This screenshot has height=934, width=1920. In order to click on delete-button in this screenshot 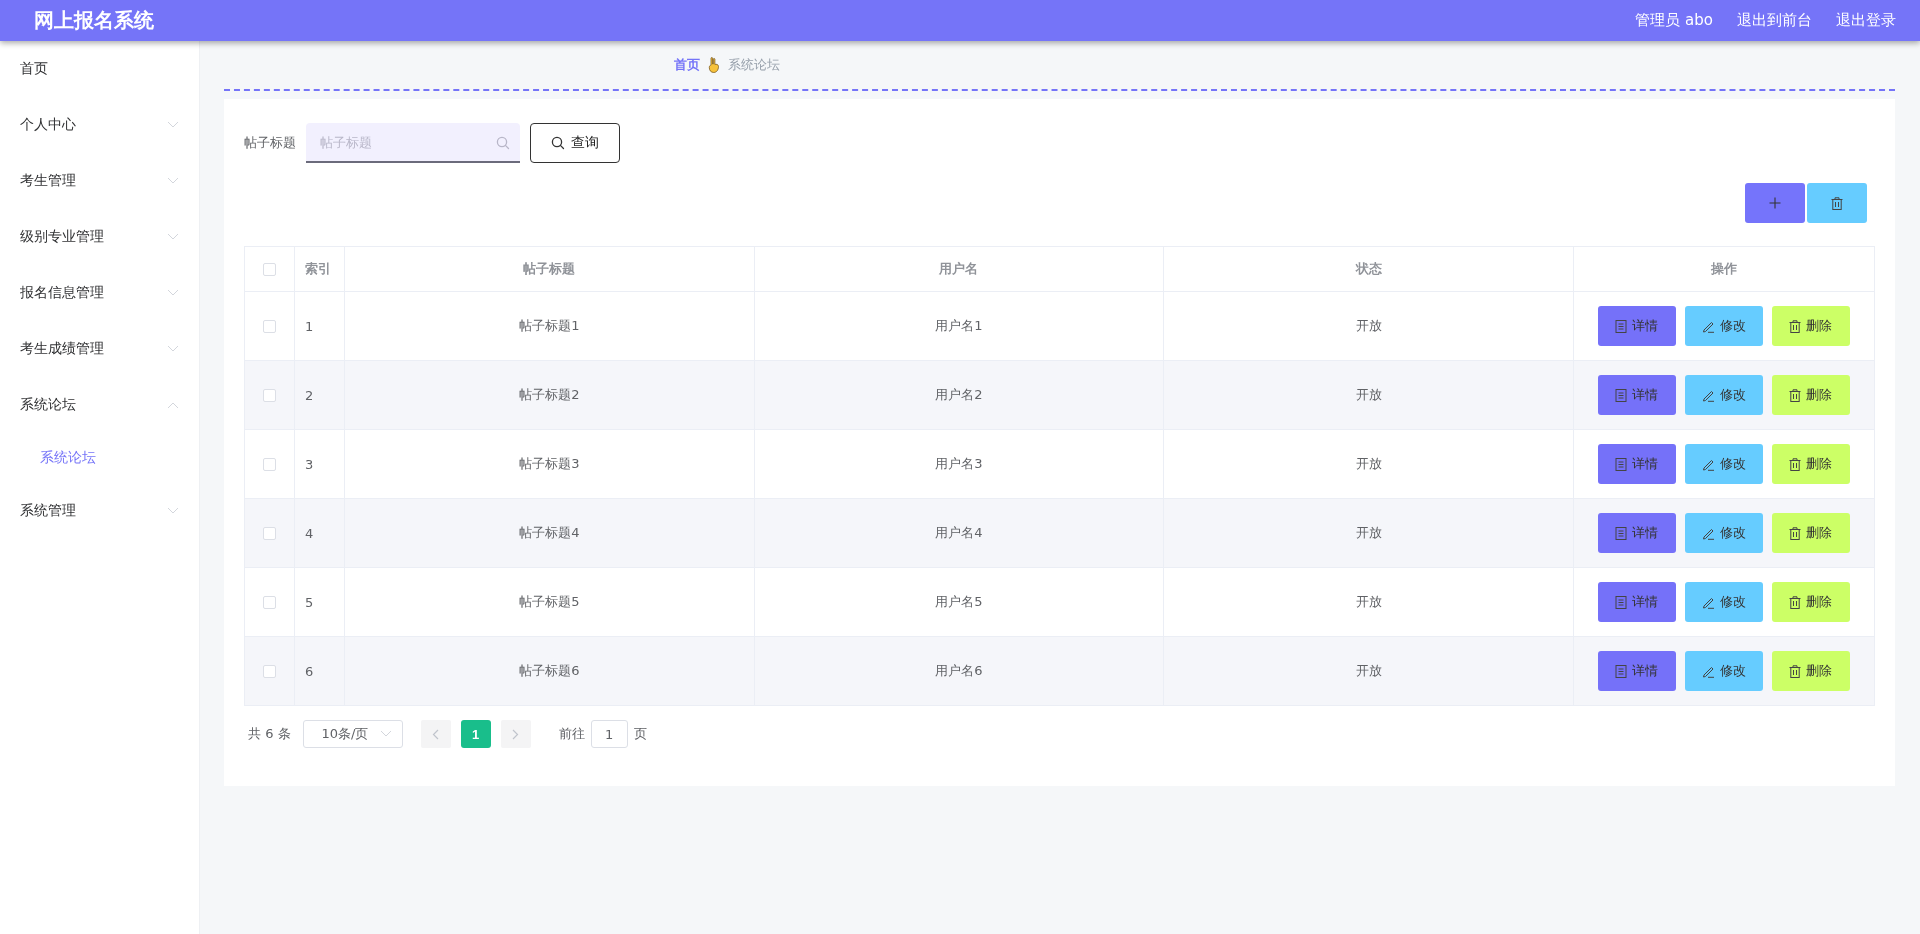, I will do `click(1837, 203)`.